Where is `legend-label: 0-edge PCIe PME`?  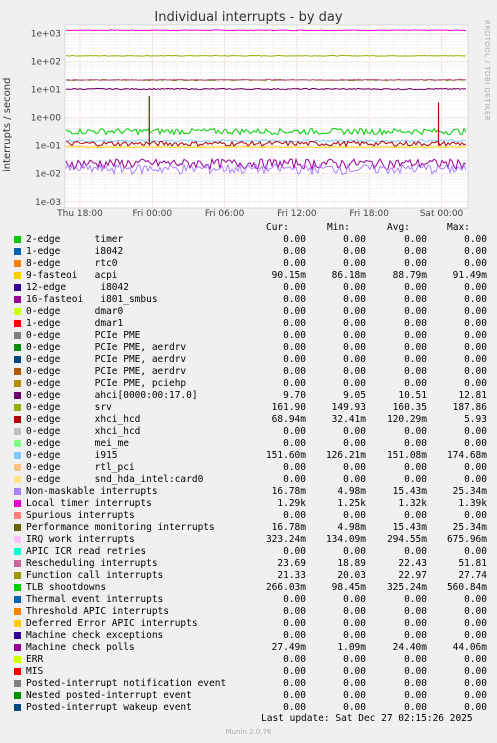 legend-label: 0-edge PCIe PME is located at coordinates (83, 335).